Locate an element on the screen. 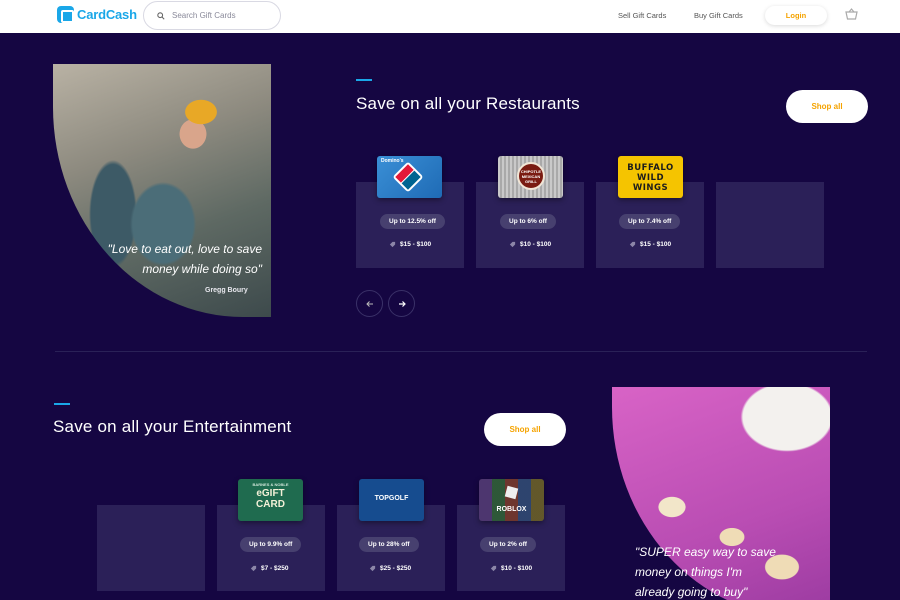 The image size is (900, 600). entertainment-shop-all-button: Shop all is located at coordinates (525, 429).